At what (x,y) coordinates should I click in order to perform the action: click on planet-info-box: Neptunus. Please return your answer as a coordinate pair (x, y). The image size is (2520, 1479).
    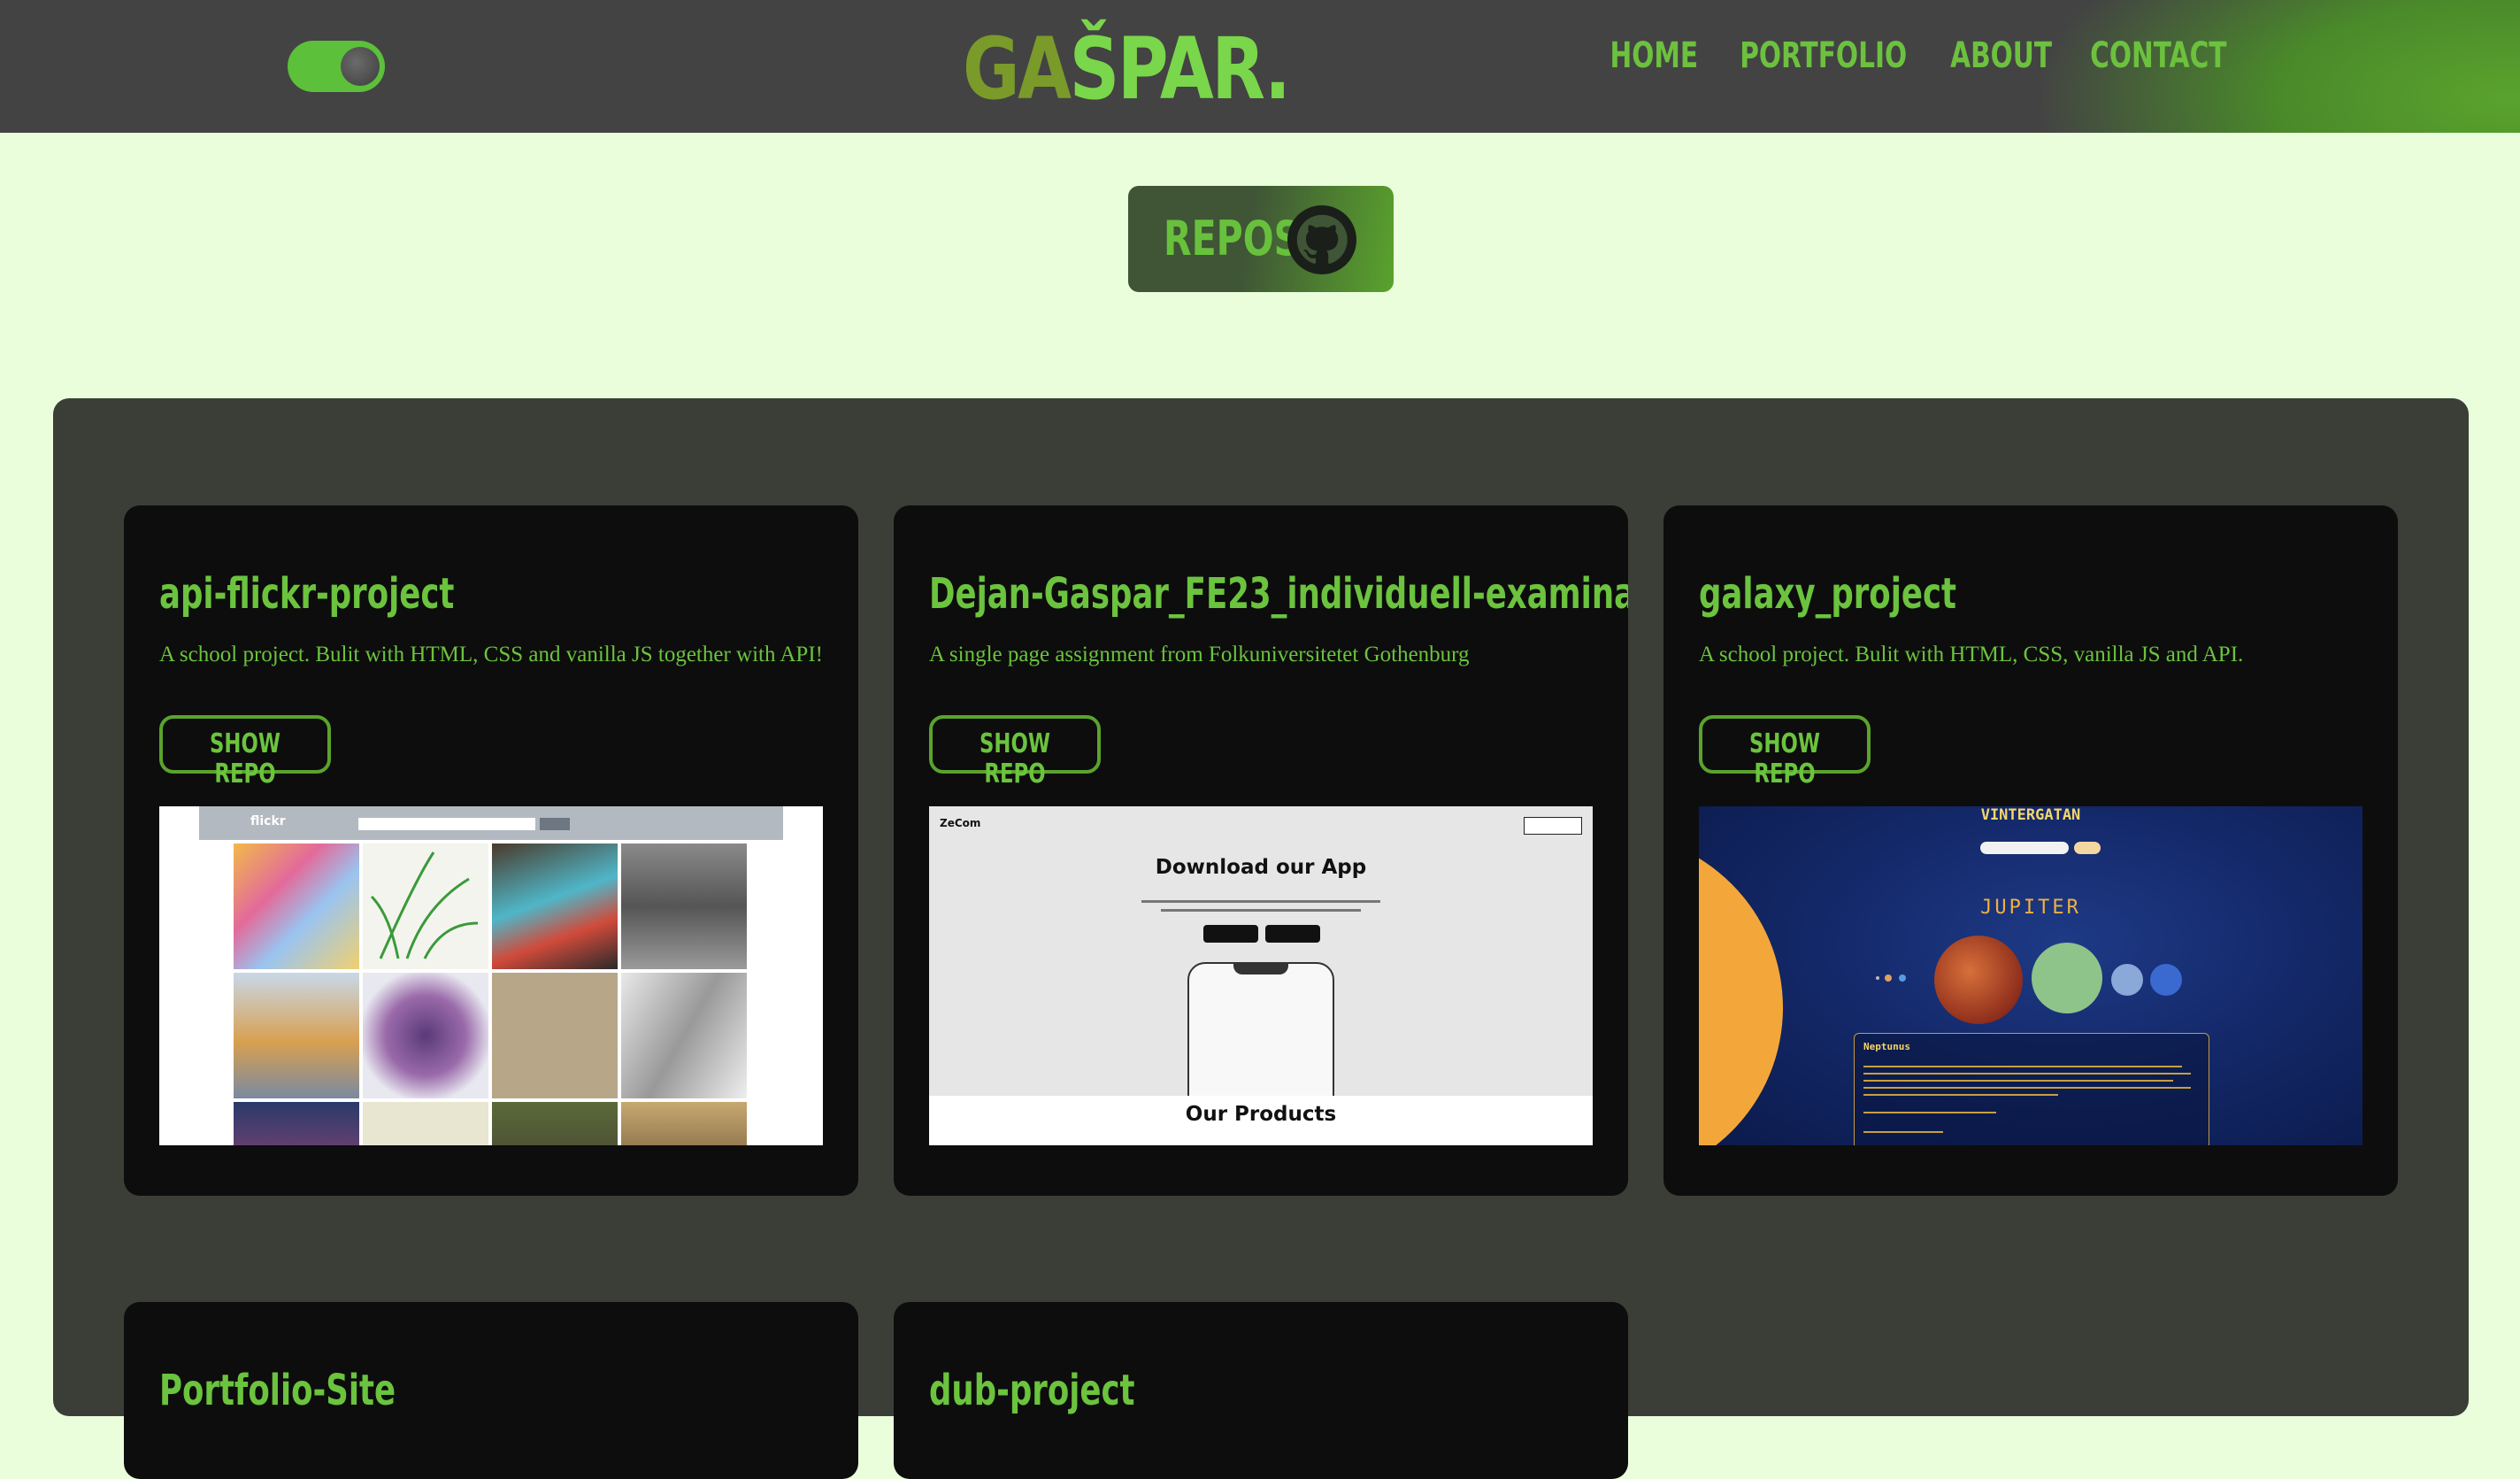
    Looking at the image, I should click on (2031, 1089).